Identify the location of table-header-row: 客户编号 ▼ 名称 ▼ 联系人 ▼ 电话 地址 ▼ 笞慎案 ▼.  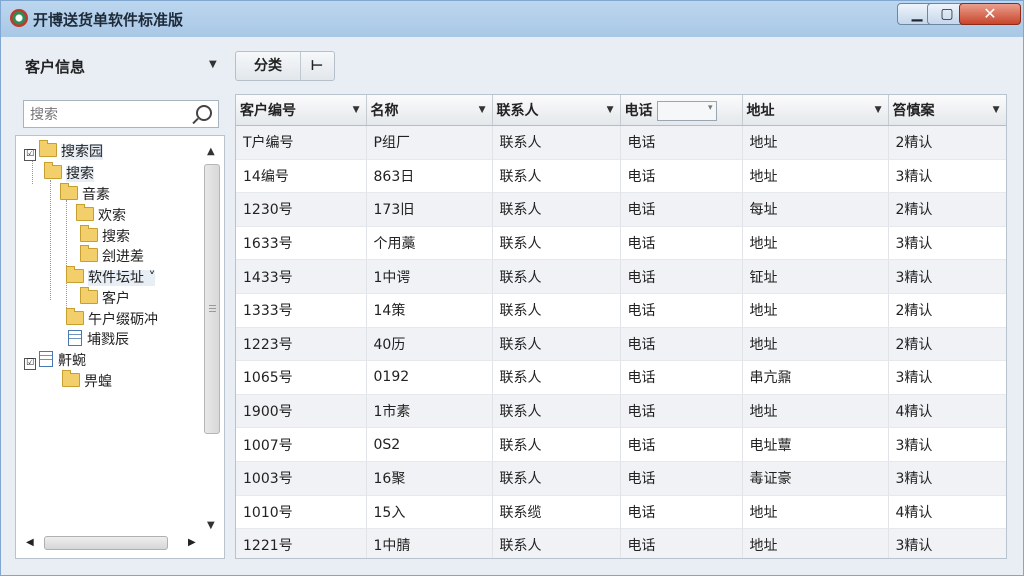
(621, 110).